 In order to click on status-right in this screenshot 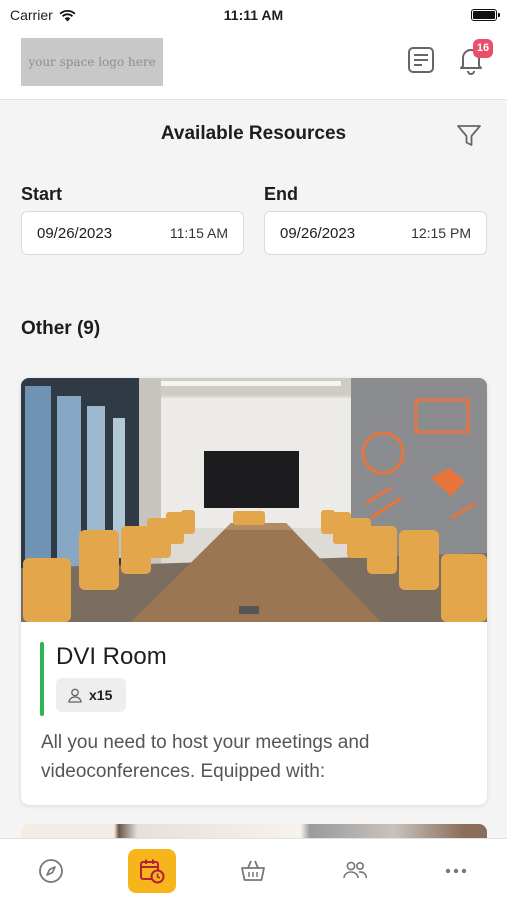, I will do `click(423, 15)`.